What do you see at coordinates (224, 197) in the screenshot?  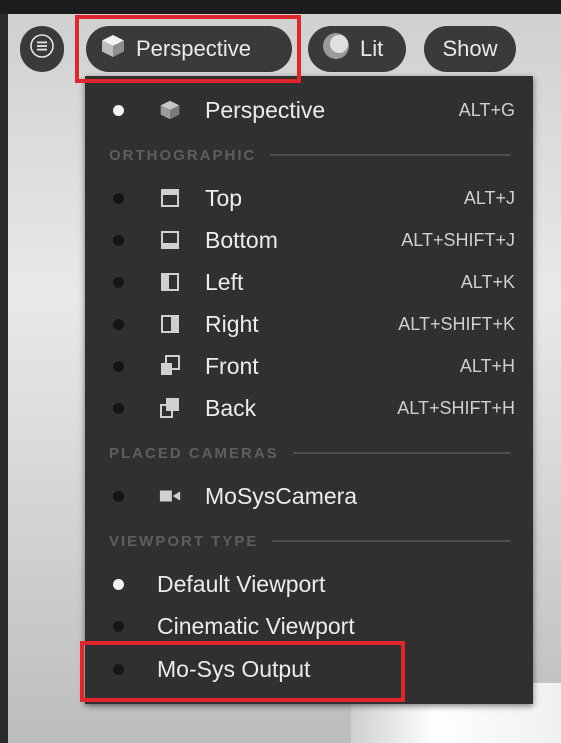 I see `menu-item-label: Top` at bounding box center [224, 197].